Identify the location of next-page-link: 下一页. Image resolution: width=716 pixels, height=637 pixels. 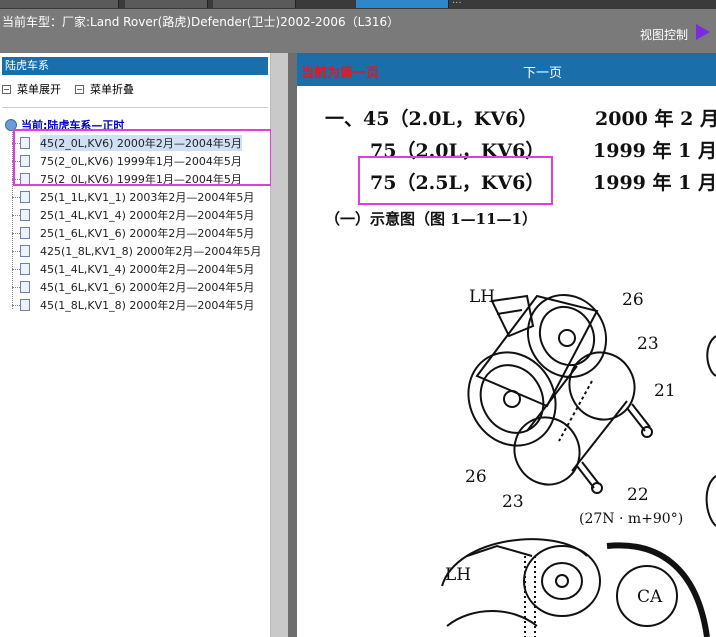
(542, 71).